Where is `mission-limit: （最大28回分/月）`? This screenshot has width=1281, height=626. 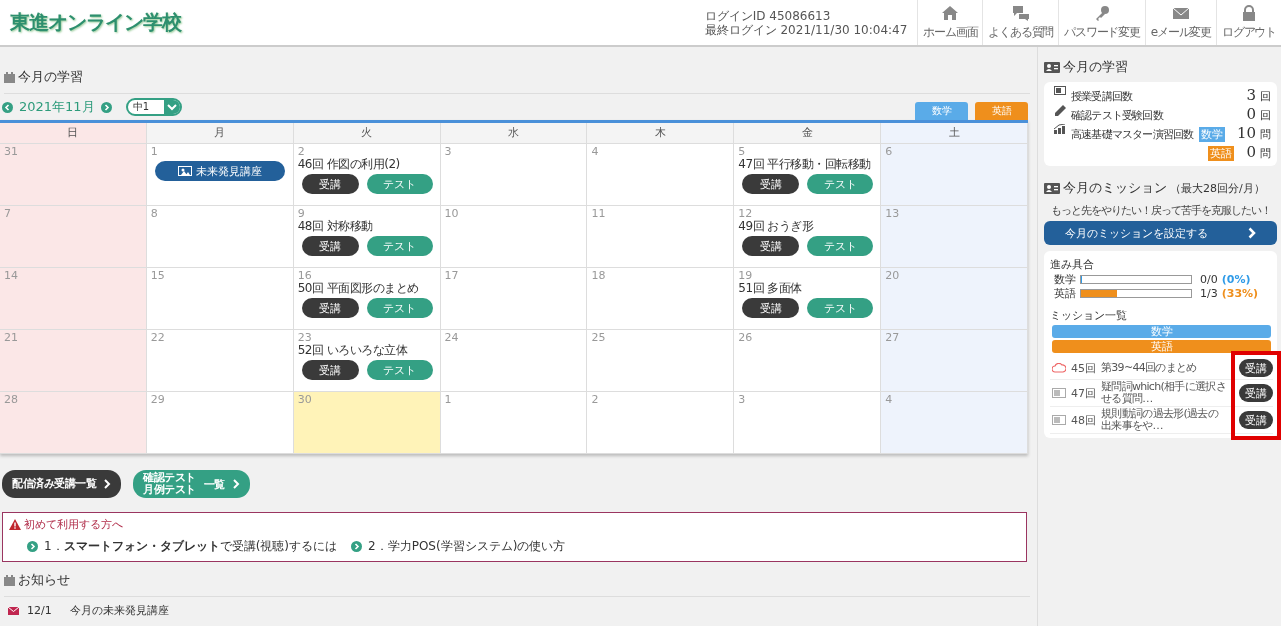 mission-limit: （最大28回分/月） is located at coordinates (1217, 188).